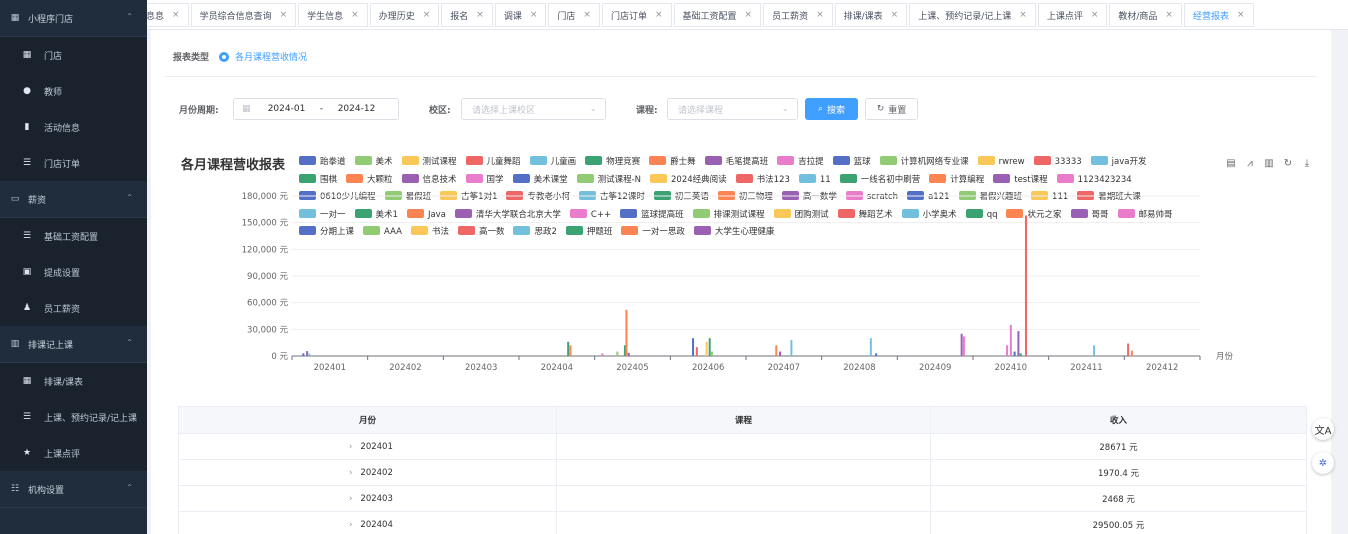  I want to click on sidebar-group-5: ▭ 薪资 ⌃, so click(73, 199).